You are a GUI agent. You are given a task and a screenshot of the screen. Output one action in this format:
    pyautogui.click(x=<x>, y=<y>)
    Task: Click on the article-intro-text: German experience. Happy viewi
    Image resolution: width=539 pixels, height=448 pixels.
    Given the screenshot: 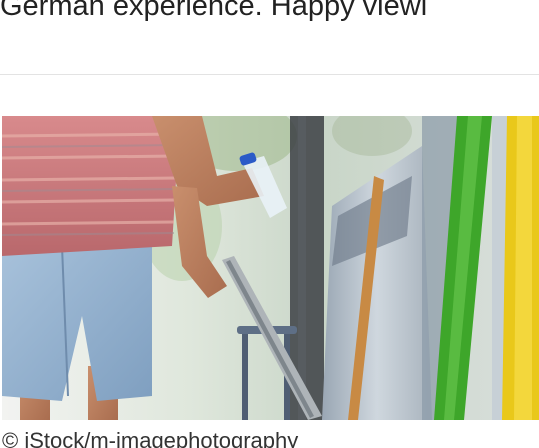 What is the action you would take?
    pyautogui.click(x=214, y=11)
    